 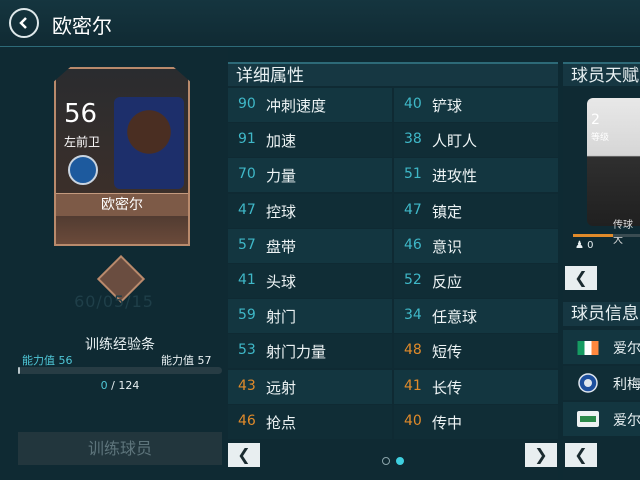 I want to click on attribute-row: 43 远射 41 长传, so click(x=393, y=386).